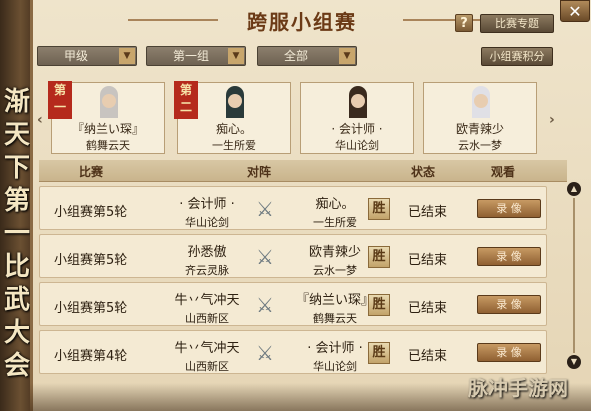 Image resolution: width=591 pixels, height=411 pixels. Describe the element at coordinates (233, 129) in the screenshot. I see `player-name: 痴心。` at that location.